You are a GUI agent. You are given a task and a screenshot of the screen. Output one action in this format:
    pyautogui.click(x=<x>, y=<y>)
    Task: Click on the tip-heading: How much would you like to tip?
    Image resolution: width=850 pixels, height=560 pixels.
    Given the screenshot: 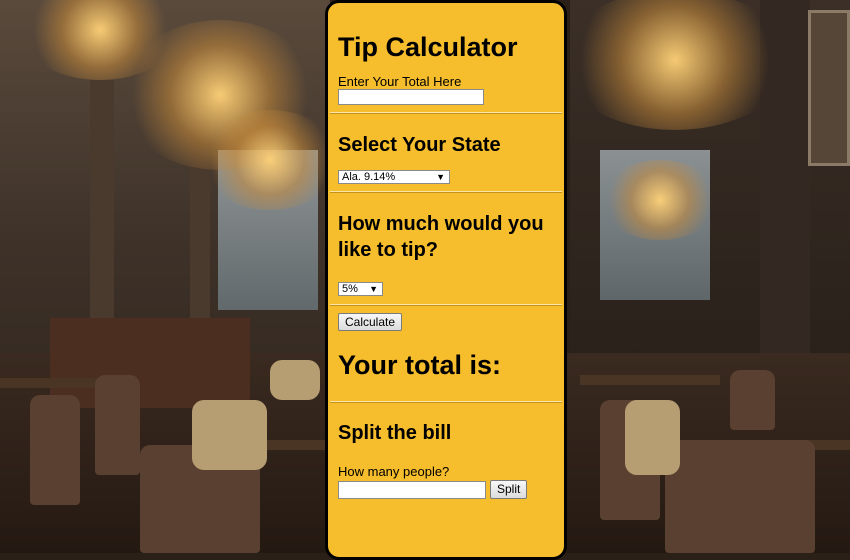 What is the action you would take?
    pyautogui.click(x=441, y=237)
    